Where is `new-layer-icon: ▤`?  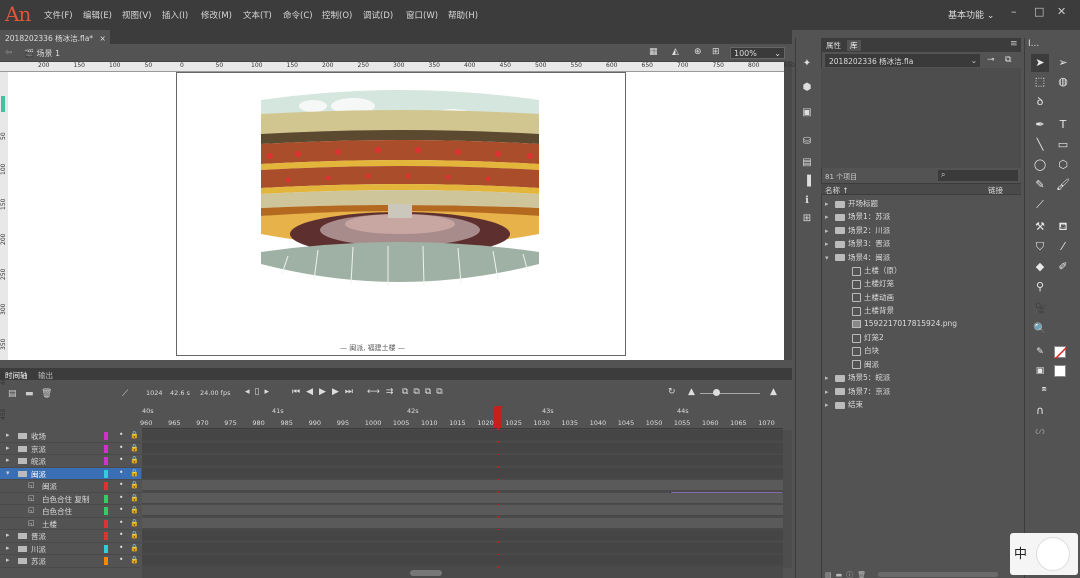
new-layer-icon: ▤ is located at coordinates (12, 394).